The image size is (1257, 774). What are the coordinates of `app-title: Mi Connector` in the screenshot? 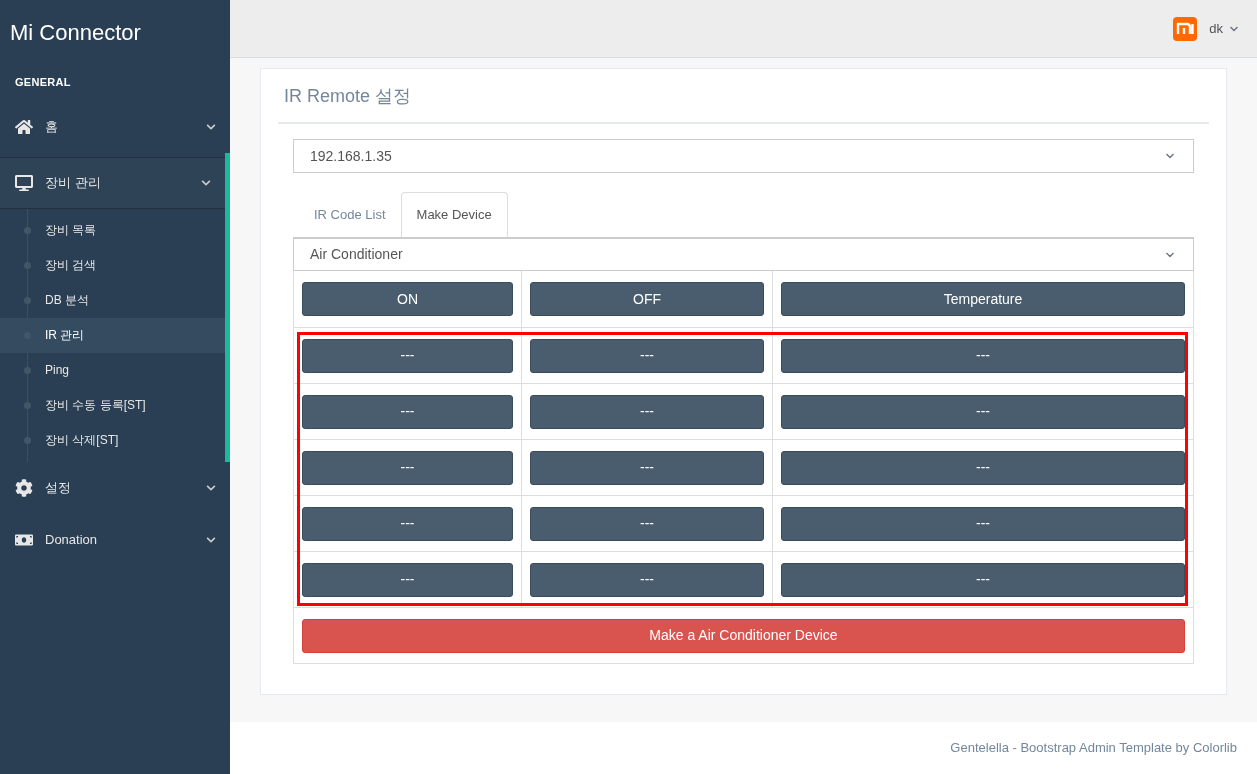 It's located at (75, 33).